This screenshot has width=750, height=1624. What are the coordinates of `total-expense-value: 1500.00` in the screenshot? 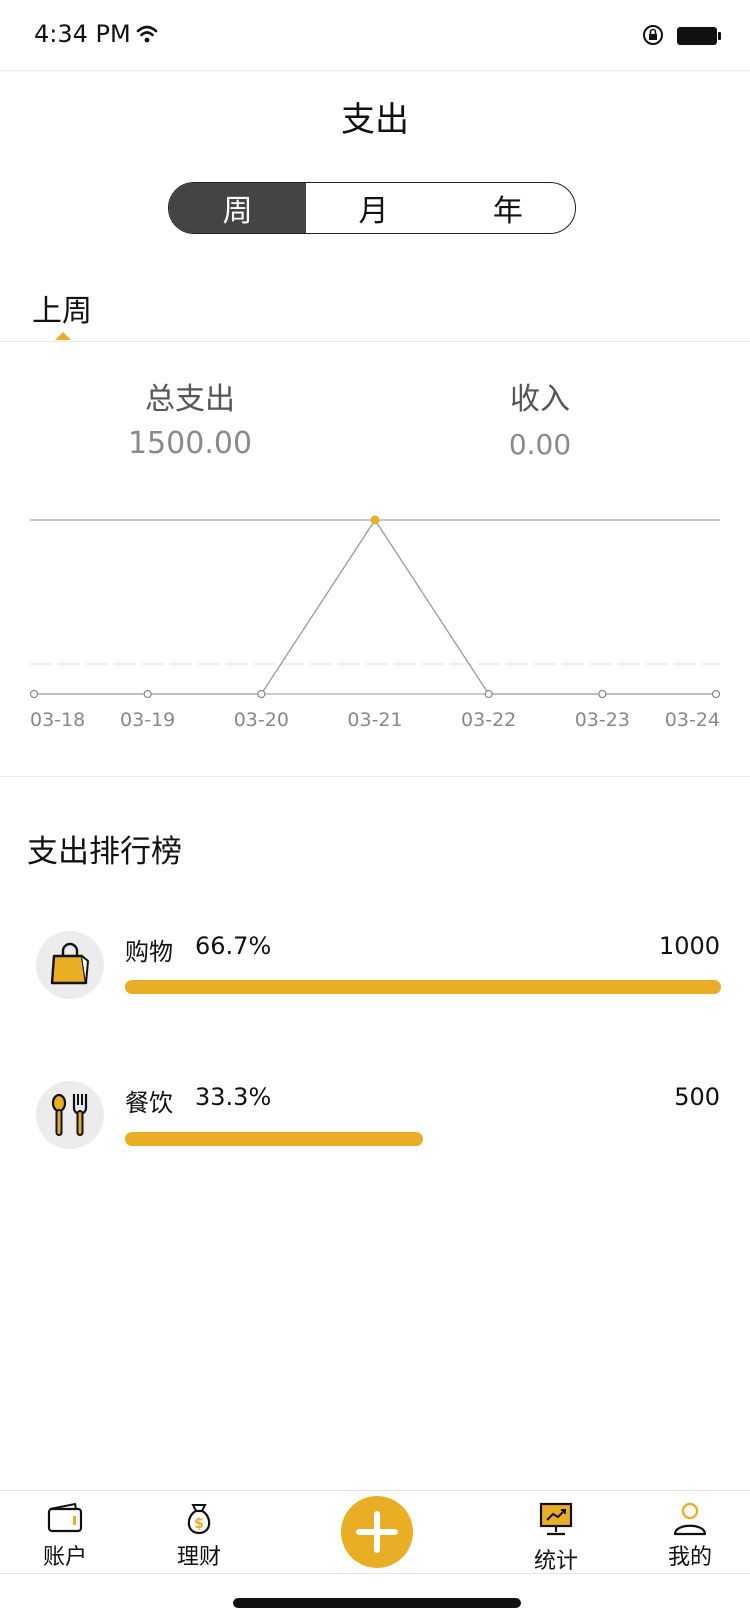 It's located at (190, 443).